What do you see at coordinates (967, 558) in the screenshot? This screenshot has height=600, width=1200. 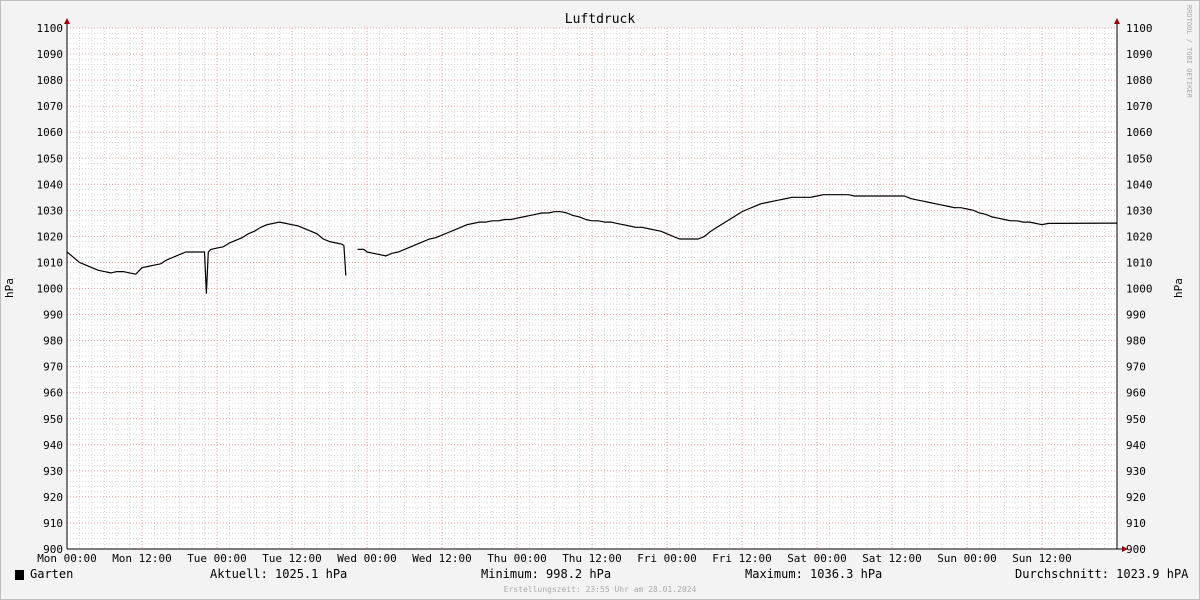 I see `x-tick-label: Sun 00:00` at bounding box center [967, 558].